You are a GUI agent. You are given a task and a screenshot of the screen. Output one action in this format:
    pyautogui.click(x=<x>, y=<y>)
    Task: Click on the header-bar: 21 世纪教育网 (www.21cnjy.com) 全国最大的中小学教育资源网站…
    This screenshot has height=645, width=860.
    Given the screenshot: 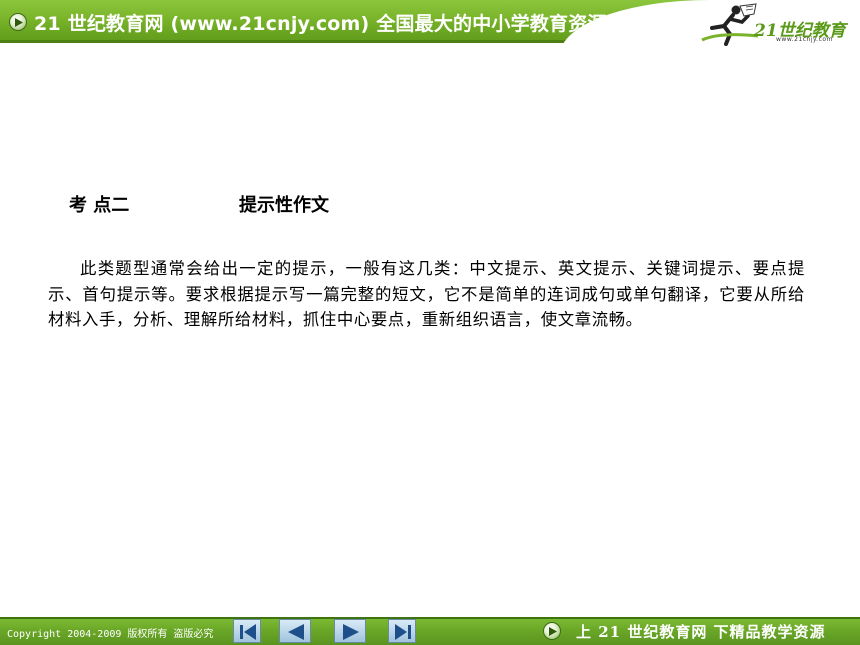 What is the action you would take?
    pyautogui.click(x=430, y=27)
    